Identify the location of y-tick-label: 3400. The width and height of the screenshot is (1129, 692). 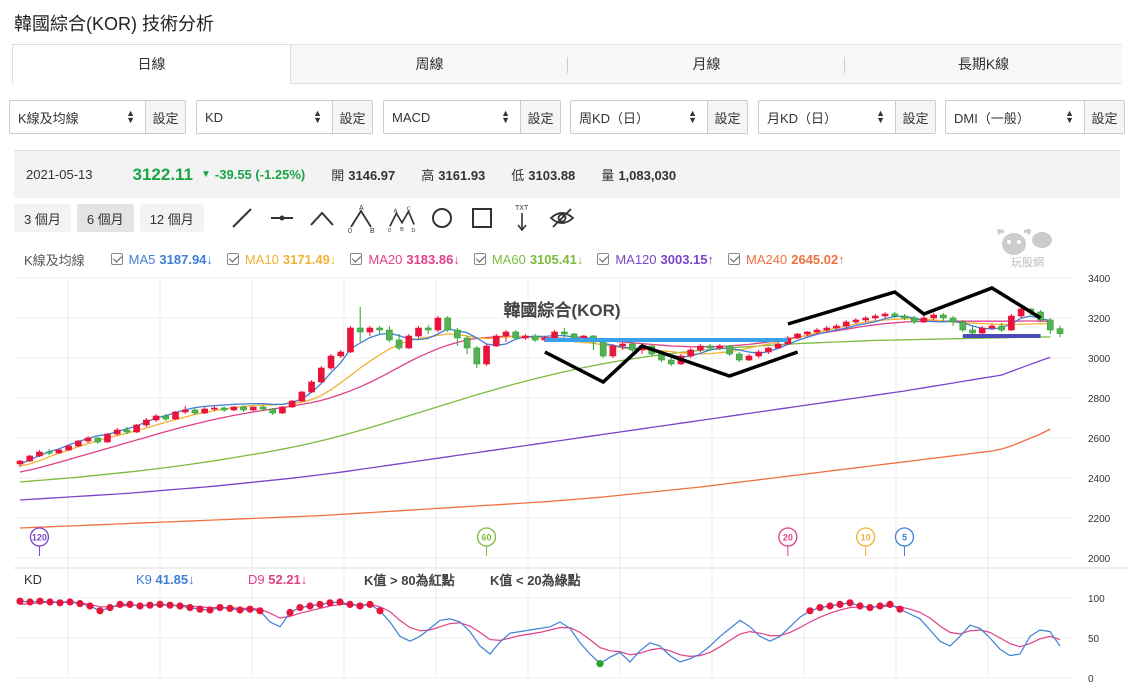
(1099, 279).